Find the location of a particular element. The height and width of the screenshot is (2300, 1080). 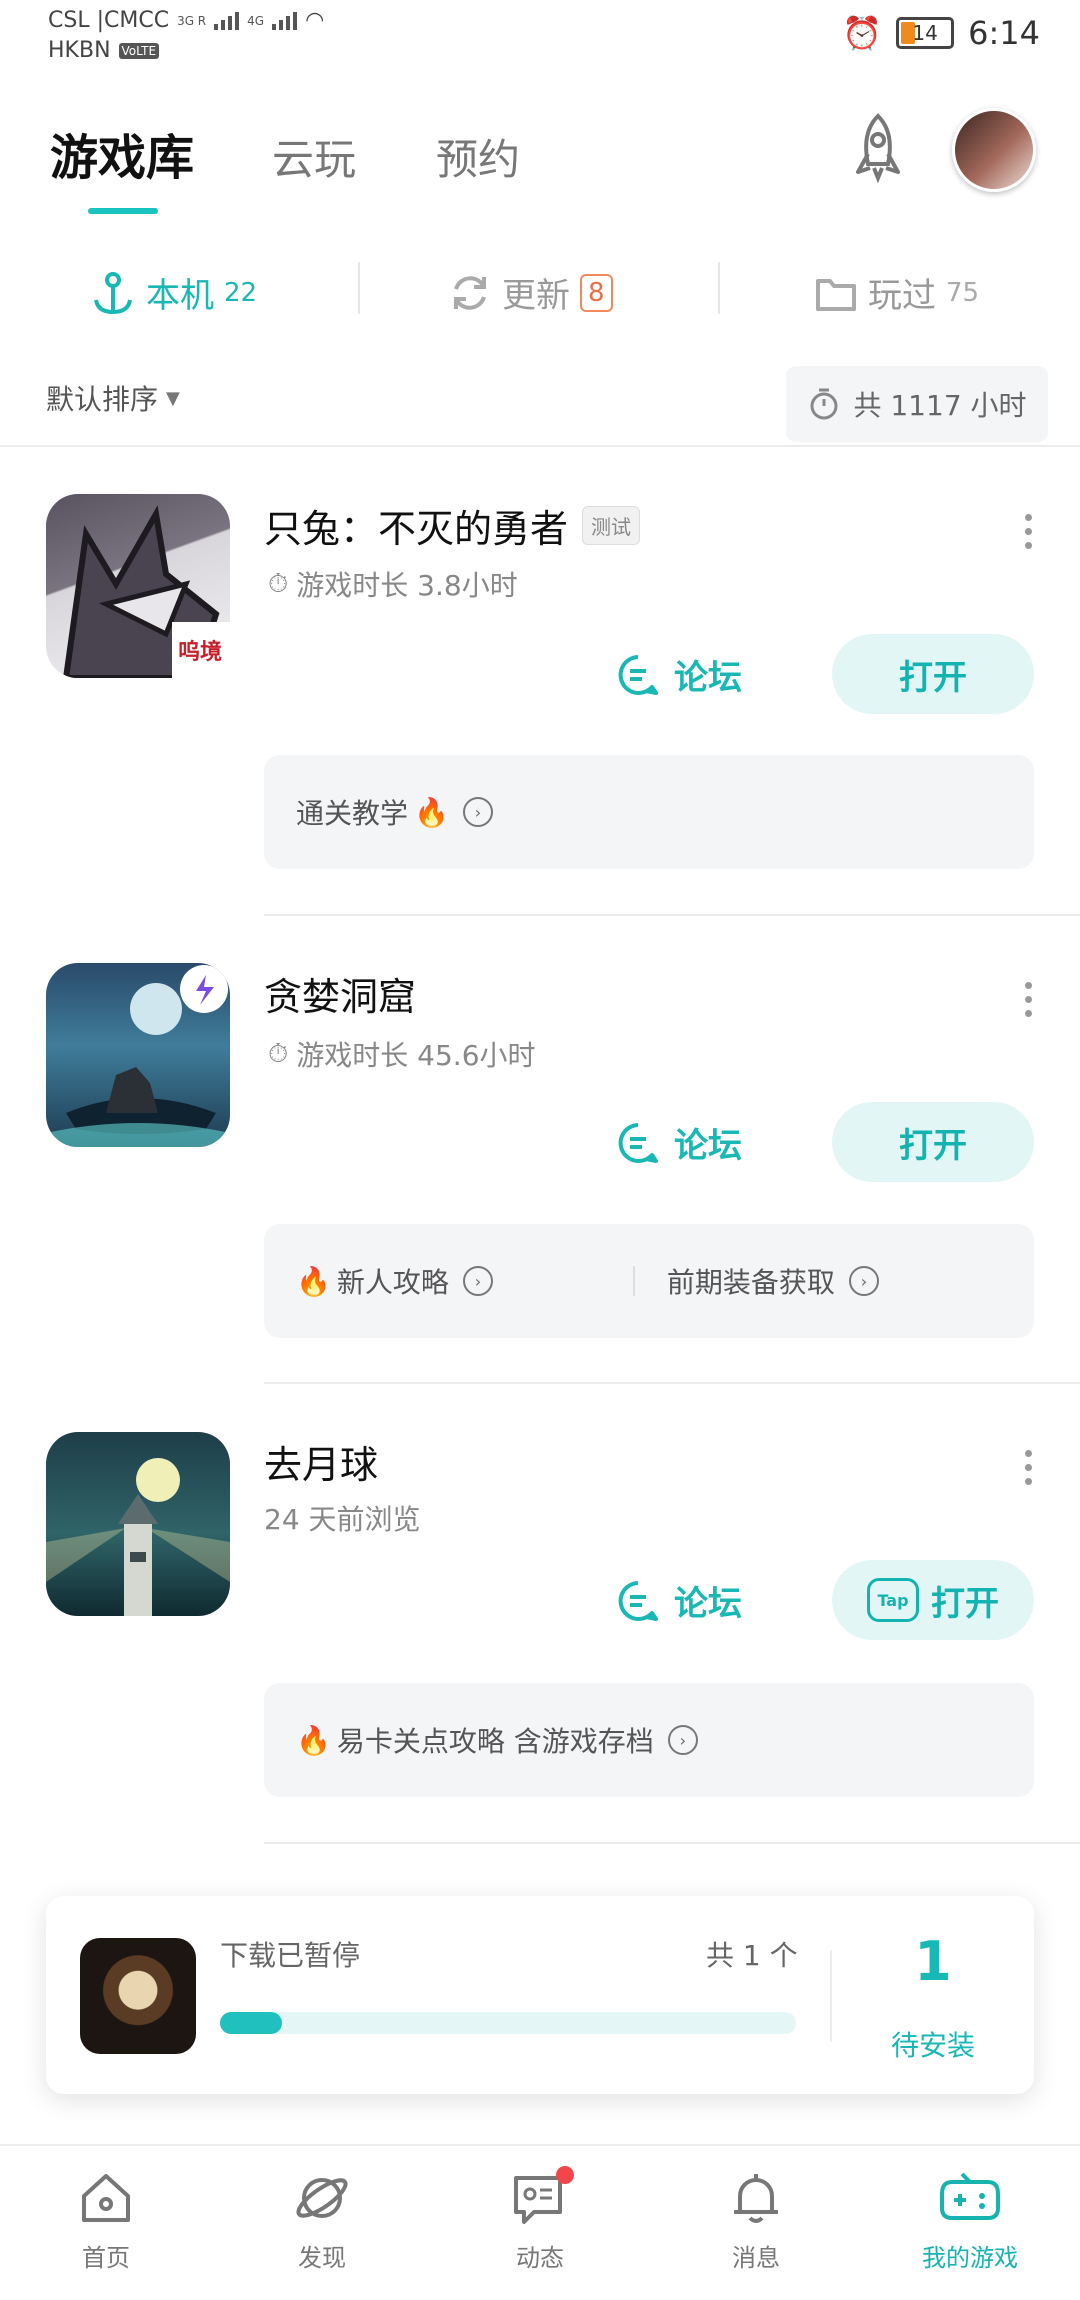

nav-my-games: 我的游戏 is located at coordinates (970, 2220).